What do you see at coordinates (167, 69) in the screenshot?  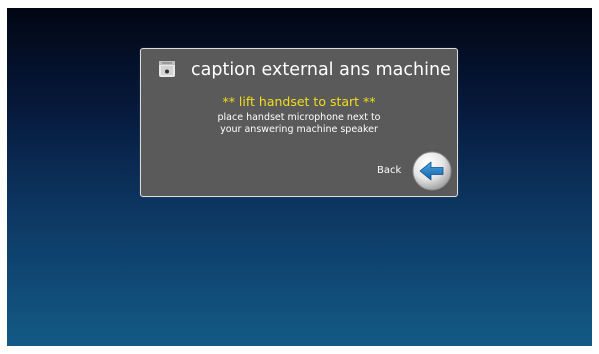 I see `answering-machine-icon` at bounding box center [167, 69].